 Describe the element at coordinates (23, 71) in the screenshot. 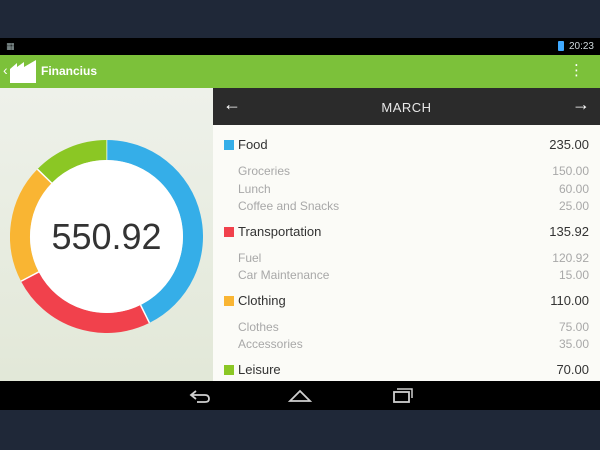

I see `app-logo-icon` at that location.